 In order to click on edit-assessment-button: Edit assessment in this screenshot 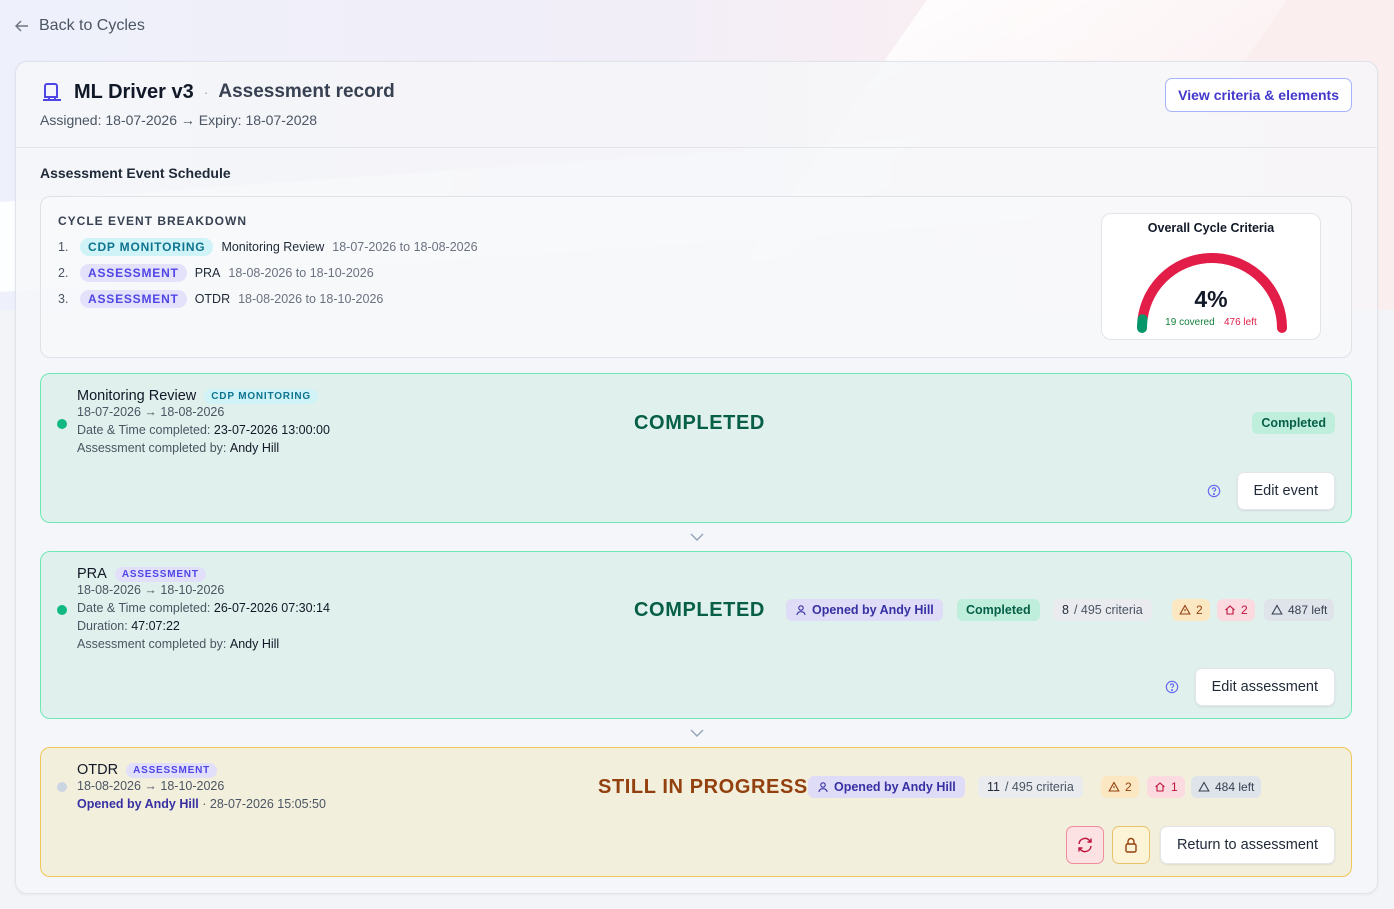, I will do `click(1264, 687)`.